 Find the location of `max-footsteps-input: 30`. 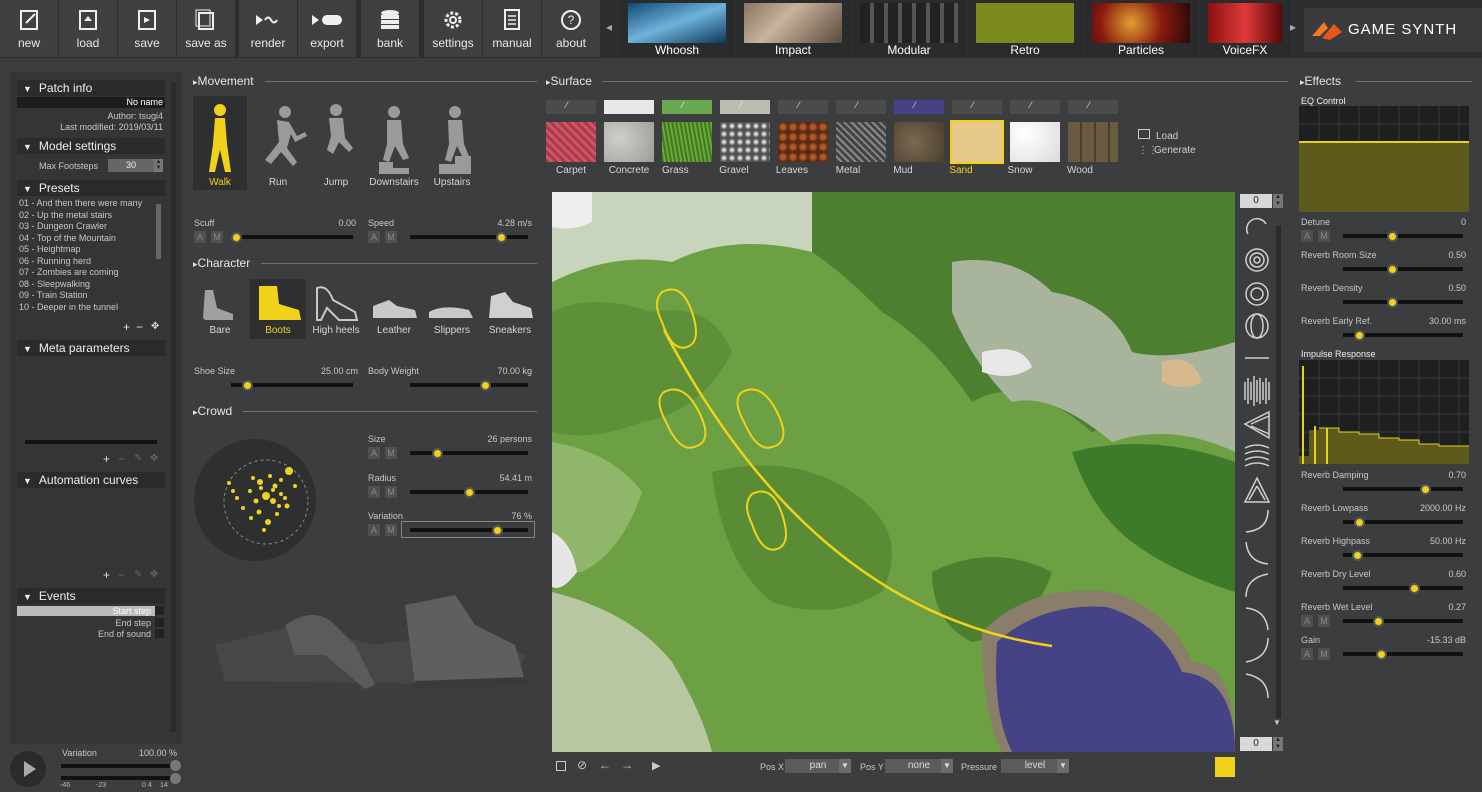

max-footsteps-input: 30 is located at coordinates (131, 165).